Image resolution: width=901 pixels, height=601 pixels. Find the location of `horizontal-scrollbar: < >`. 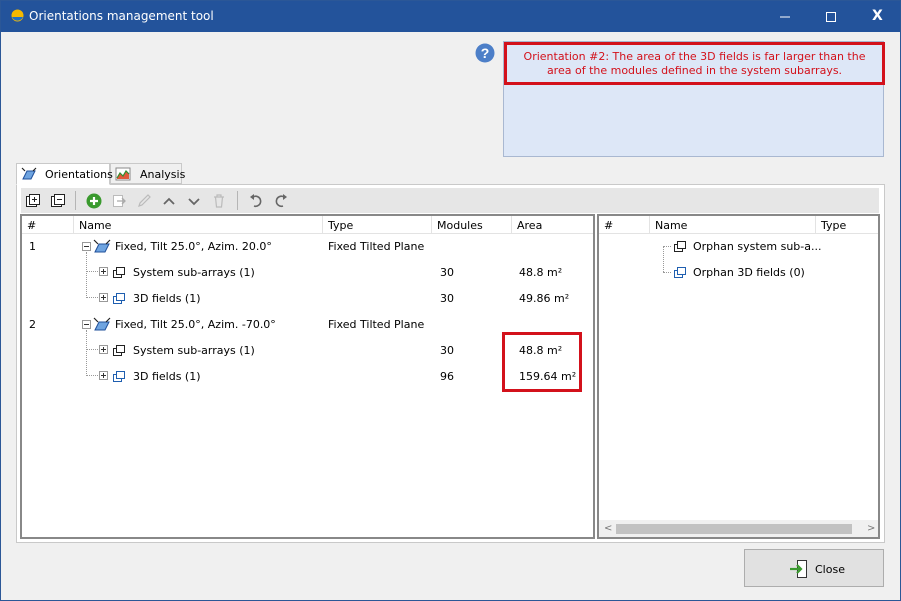

horizontal-scrollbar: < > is located at coordinates (738, 528).